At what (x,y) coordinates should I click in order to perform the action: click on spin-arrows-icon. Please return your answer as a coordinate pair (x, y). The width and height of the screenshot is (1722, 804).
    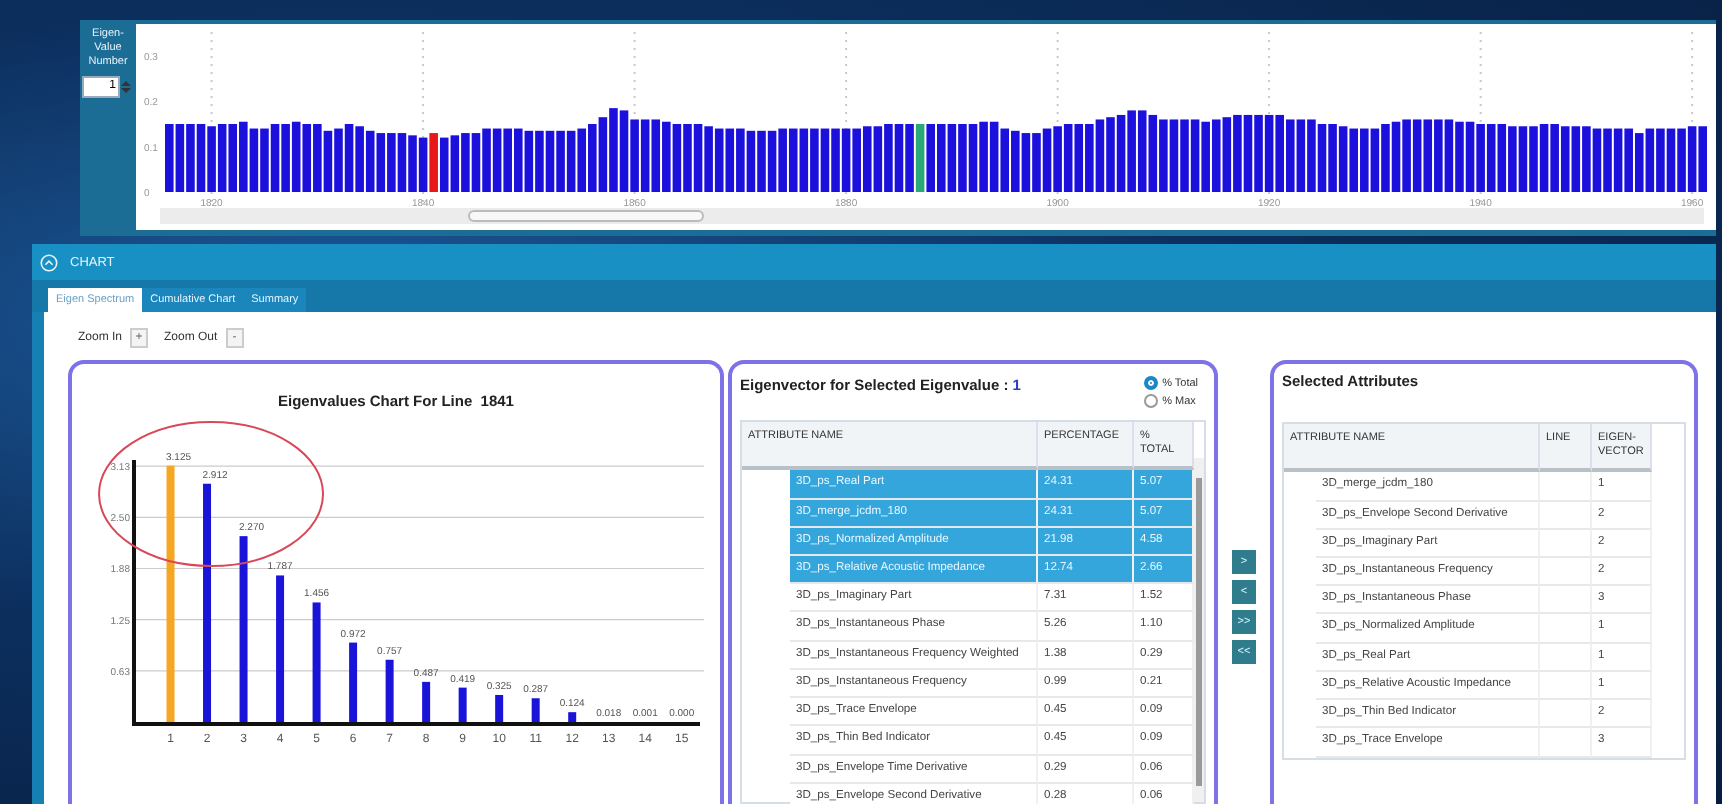
    Looking at the image, I should click on (126, 86).